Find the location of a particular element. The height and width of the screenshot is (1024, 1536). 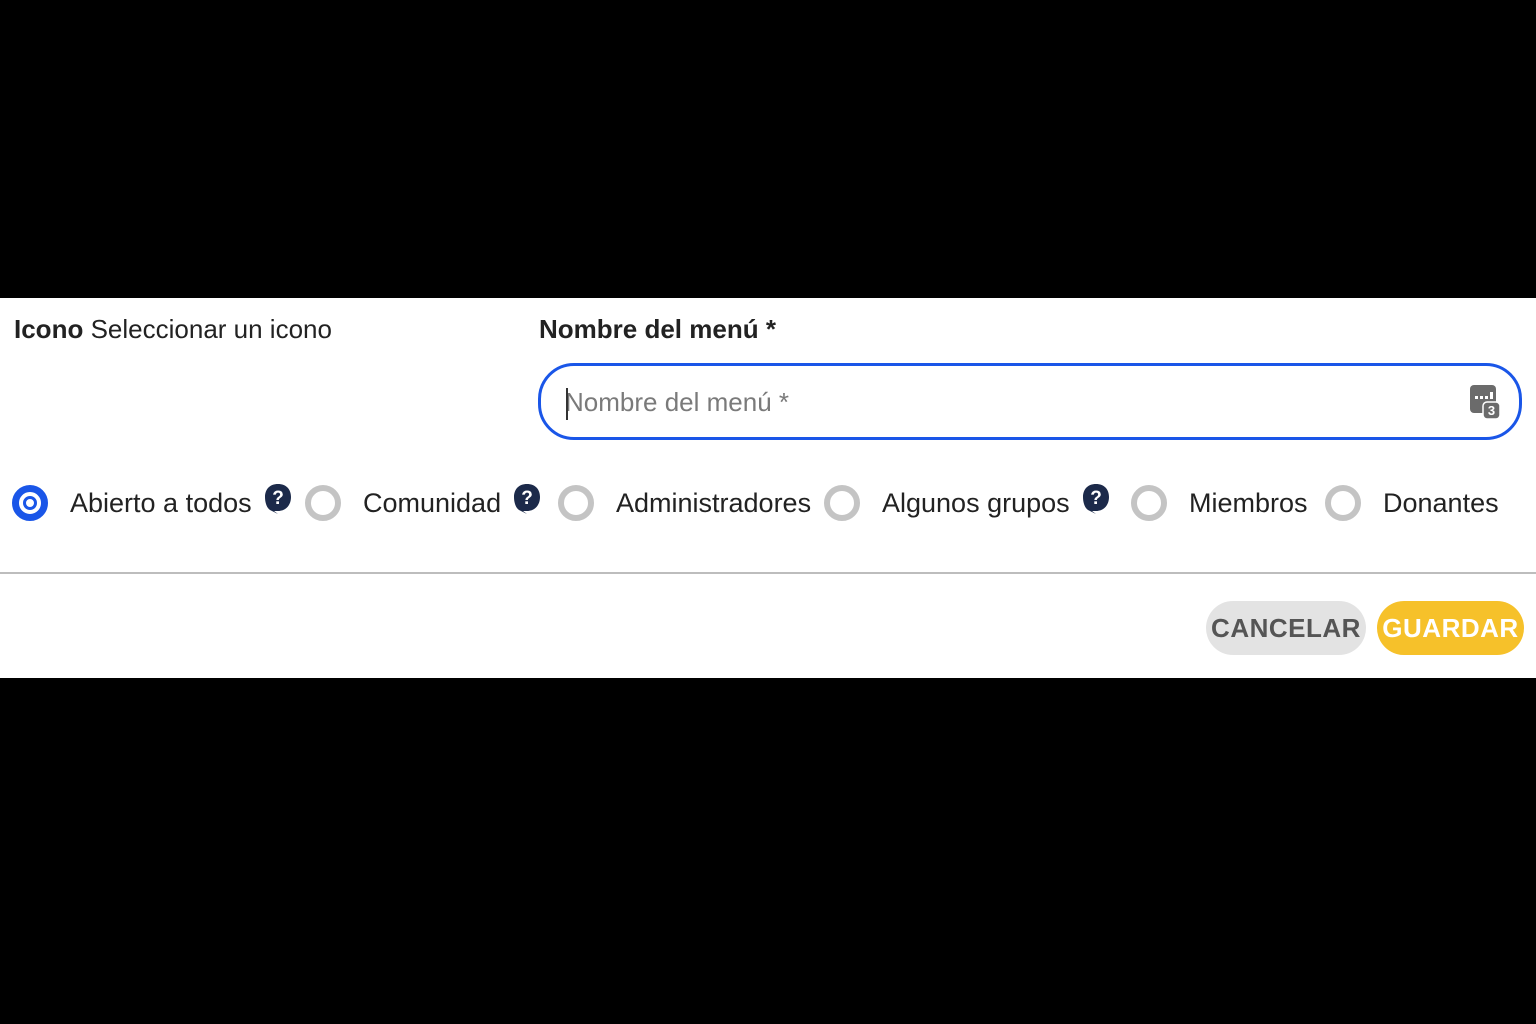

radio-label: Administradores is located at coordinates (714, 502).